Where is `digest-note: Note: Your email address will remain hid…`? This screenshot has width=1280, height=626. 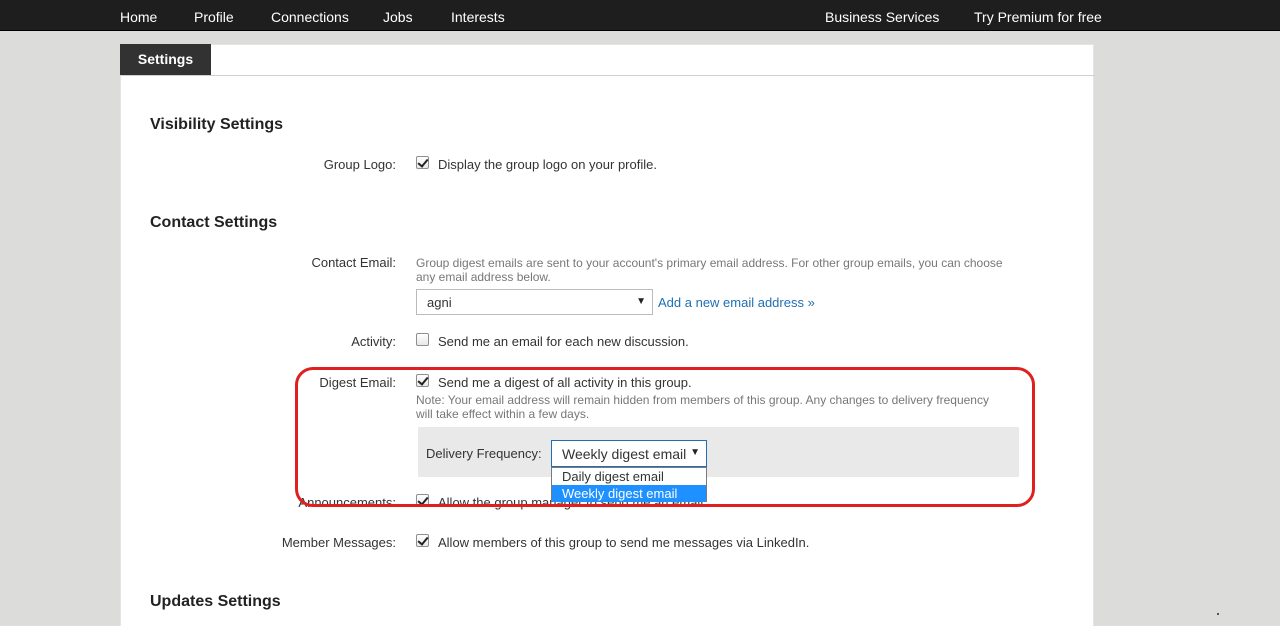 digest-note: Note: Your email address will remain hid… is located at coordinates (716, 407).